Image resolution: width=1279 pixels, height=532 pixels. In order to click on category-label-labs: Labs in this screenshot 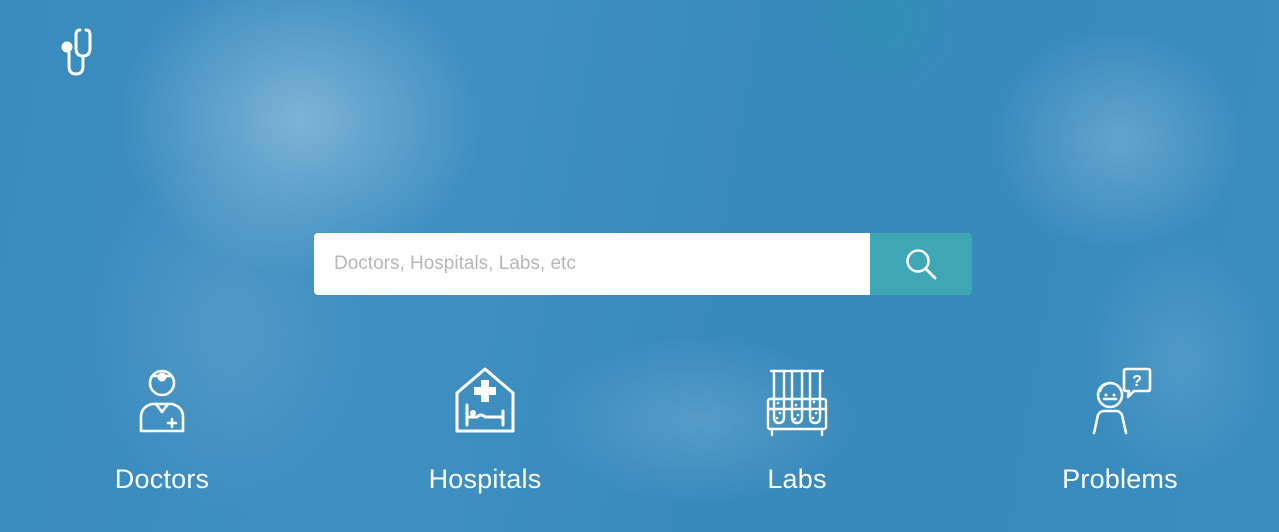, I will do `click(797, 479)`.